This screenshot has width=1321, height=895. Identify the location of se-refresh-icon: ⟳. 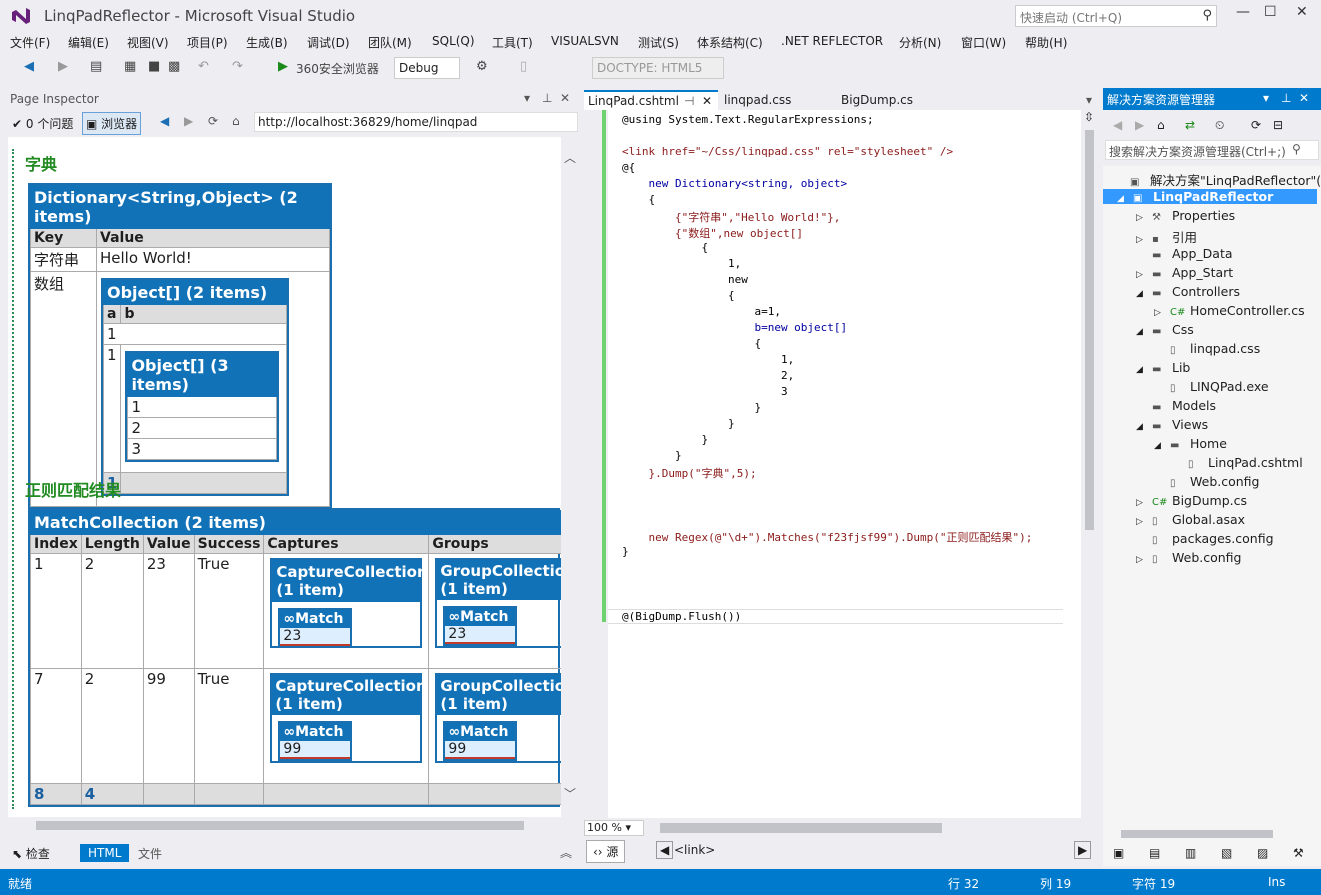
(1256, 125).